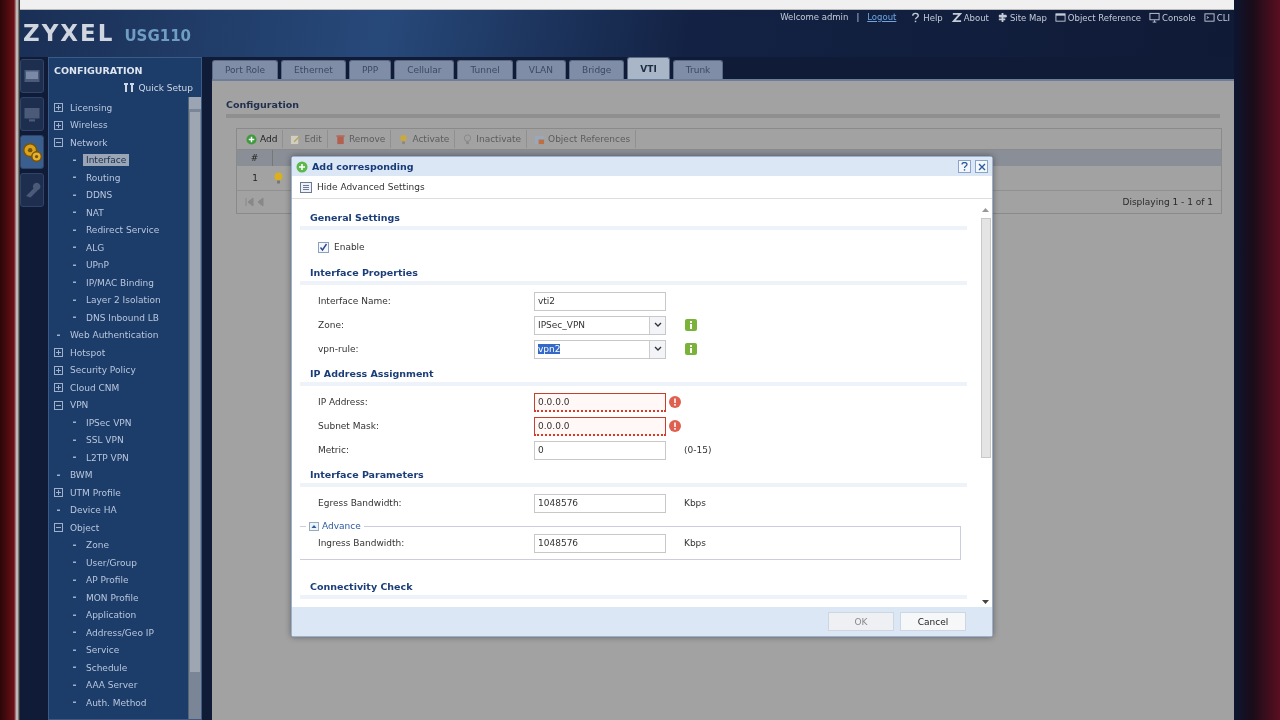 This screenshot has height=720, width=1280. I want to click on nav-item: Address/Geo IP, so click(120, 632).